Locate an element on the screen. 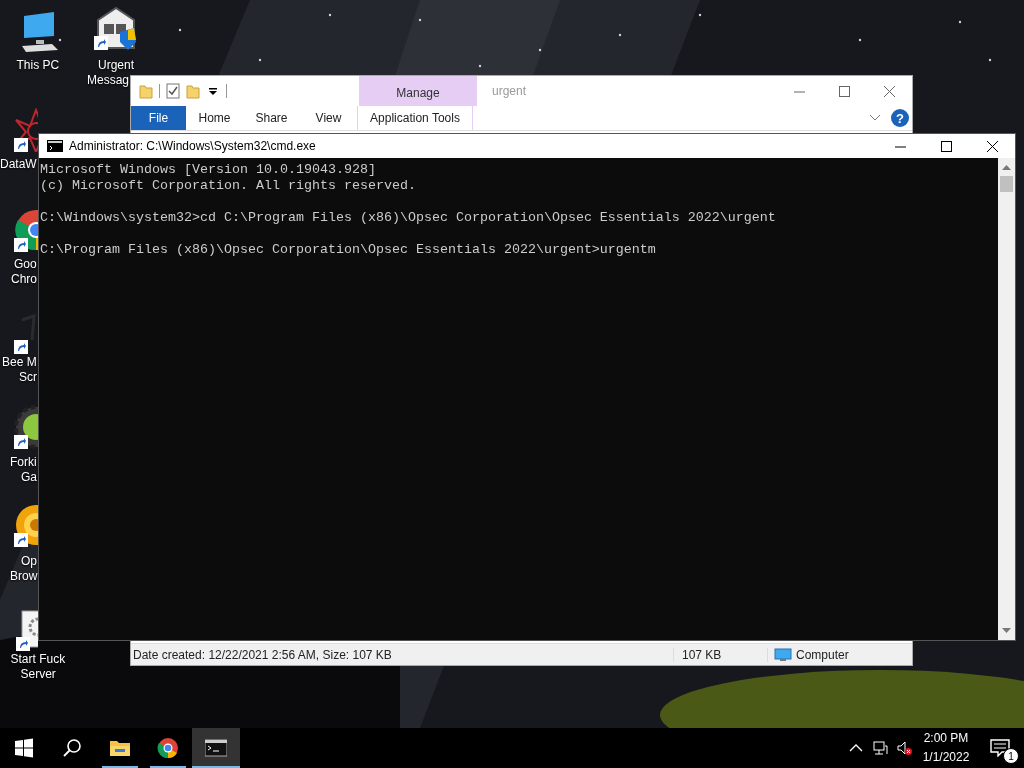 The image size is (1024, 768). scroll-up-icon is located at coordinates (1006, 167).